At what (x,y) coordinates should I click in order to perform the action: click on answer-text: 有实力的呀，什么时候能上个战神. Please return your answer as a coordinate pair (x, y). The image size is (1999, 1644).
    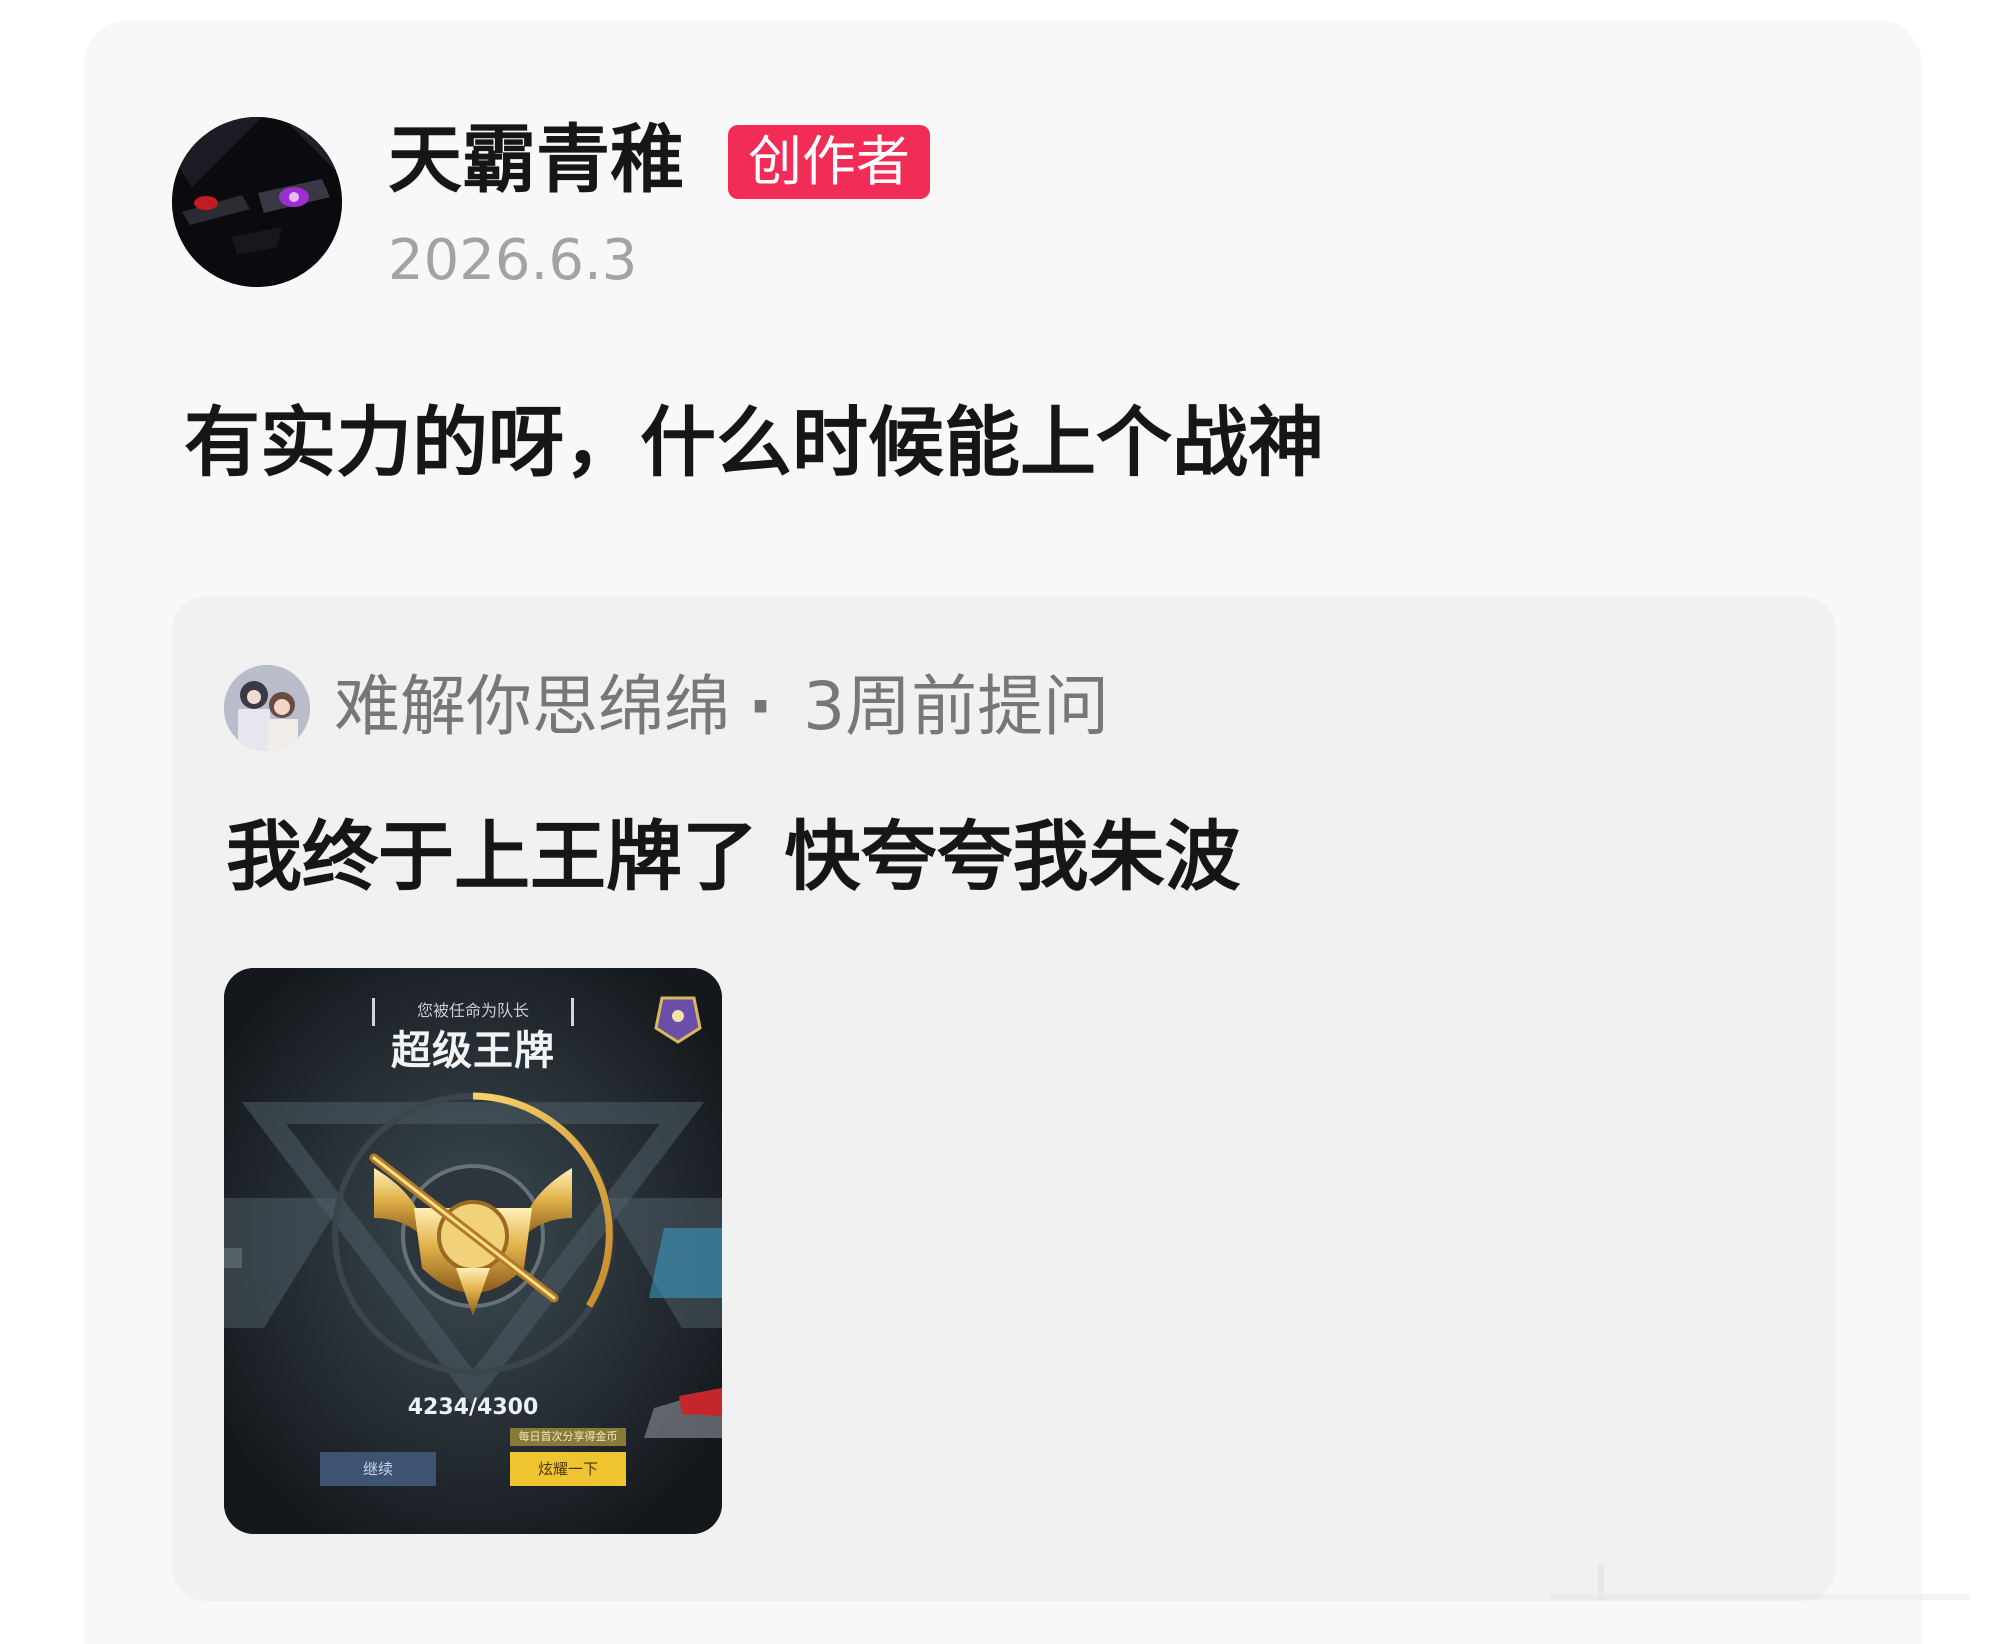
    Looking at the image, I should click on (754, 442).